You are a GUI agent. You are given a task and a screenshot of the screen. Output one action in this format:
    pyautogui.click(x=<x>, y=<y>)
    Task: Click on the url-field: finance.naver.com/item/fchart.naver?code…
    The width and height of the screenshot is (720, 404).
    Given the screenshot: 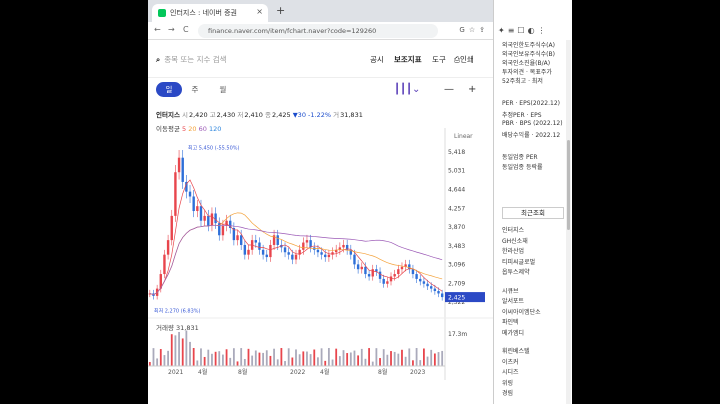 What is the action you would take?
    pyautogui.click(x=318, y=31)
    